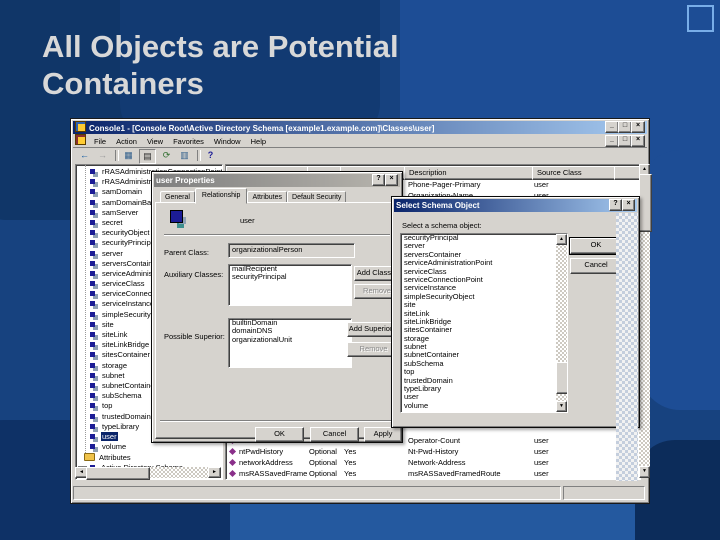 This screenshot has height=540, width=720. Describe the element at coordinates (561, 239) in the screenshot. I see `scroll-up-icon: ▲` at that location.